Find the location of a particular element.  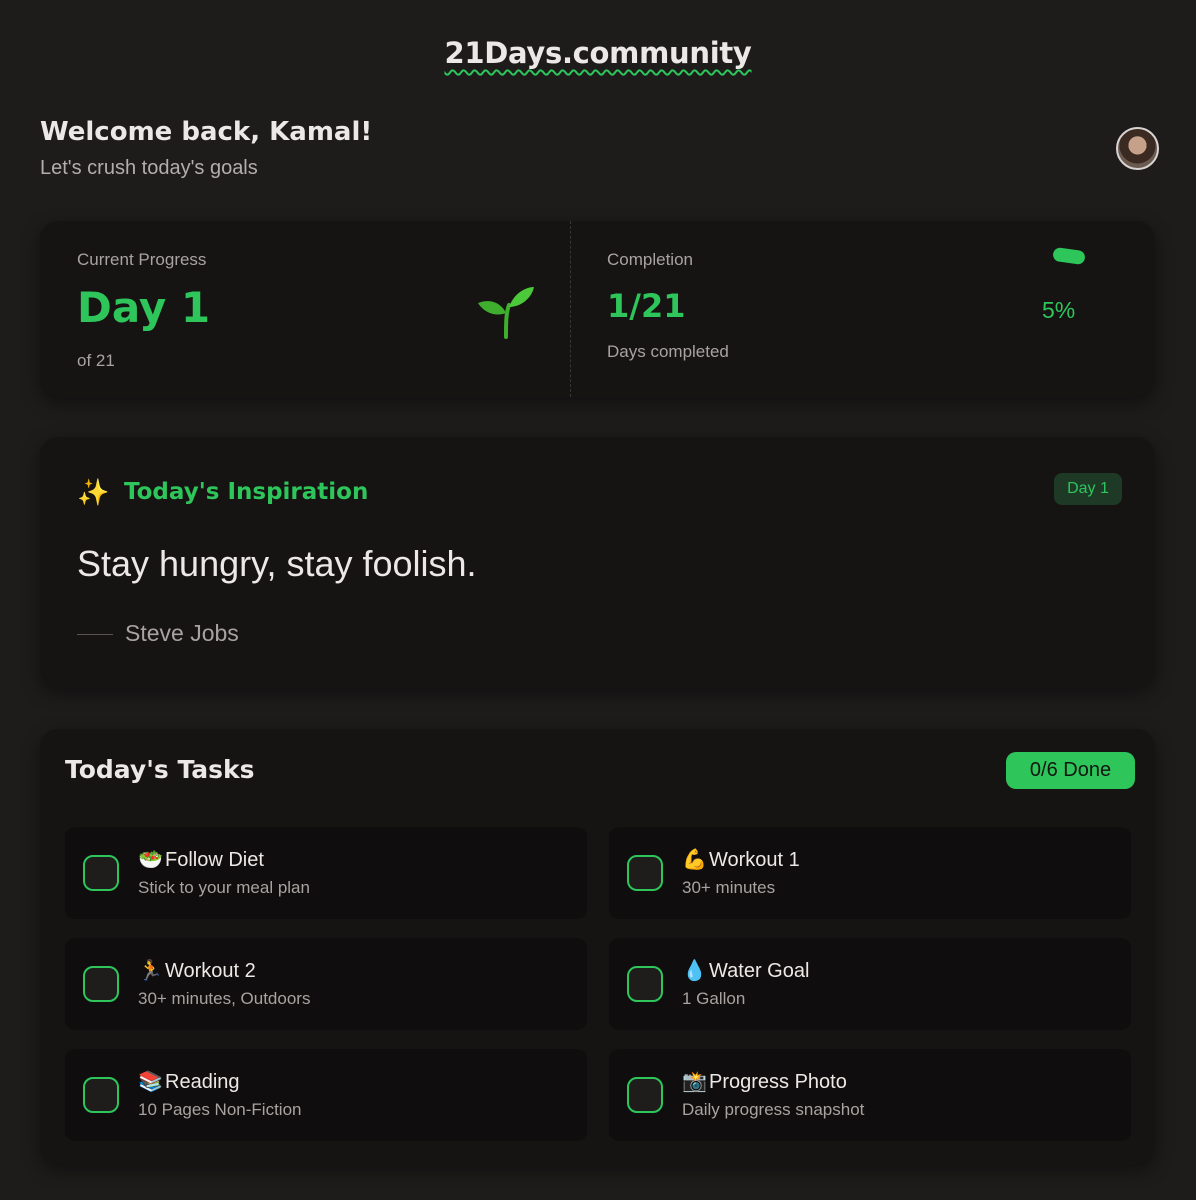

task-title: 💪 Workout 1 is located at coordinates (741, 859).